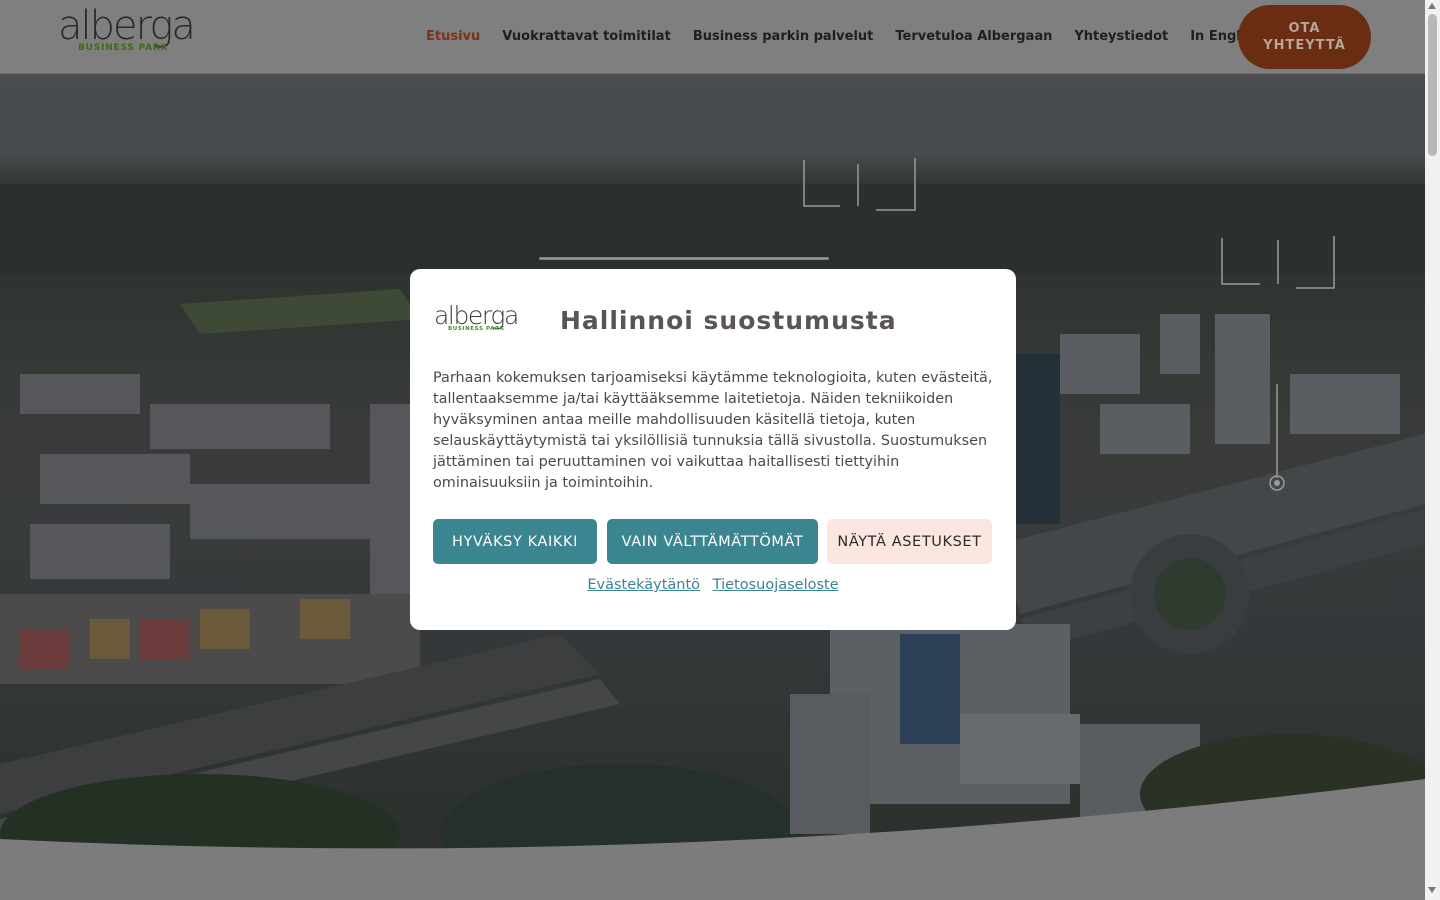  I want to click on show-settings-button: NÄYTÄ ASETUKSET, so click(909, 541).